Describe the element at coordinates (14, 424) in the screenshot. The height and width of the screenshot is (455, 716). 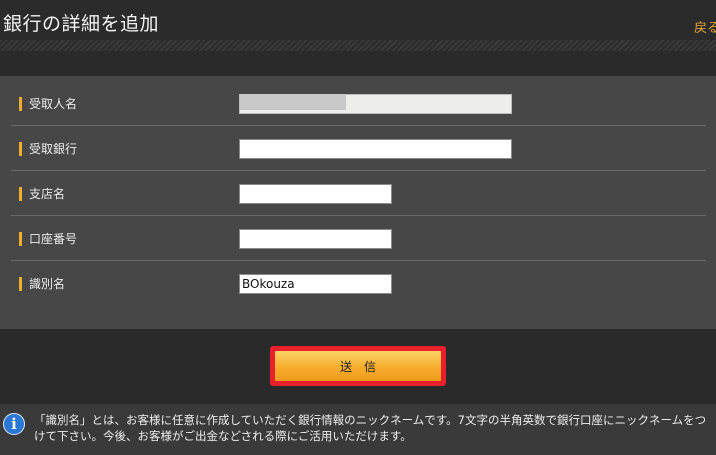
I see `info-icon: i` at that location.